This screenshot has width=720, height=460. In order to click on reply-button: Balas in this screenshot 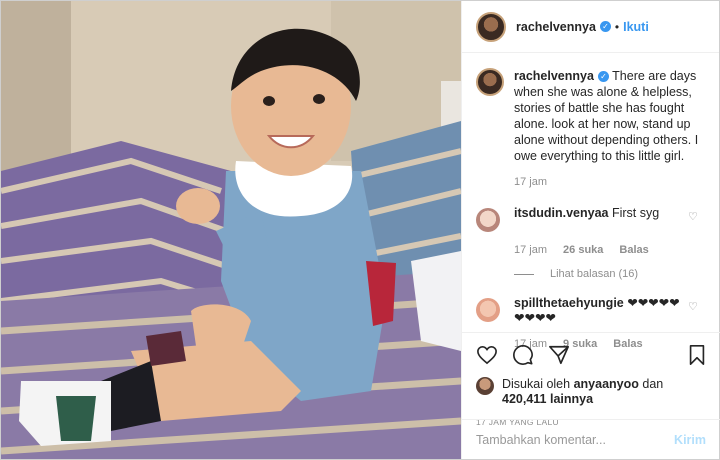, I will do `click(633, 250)`.